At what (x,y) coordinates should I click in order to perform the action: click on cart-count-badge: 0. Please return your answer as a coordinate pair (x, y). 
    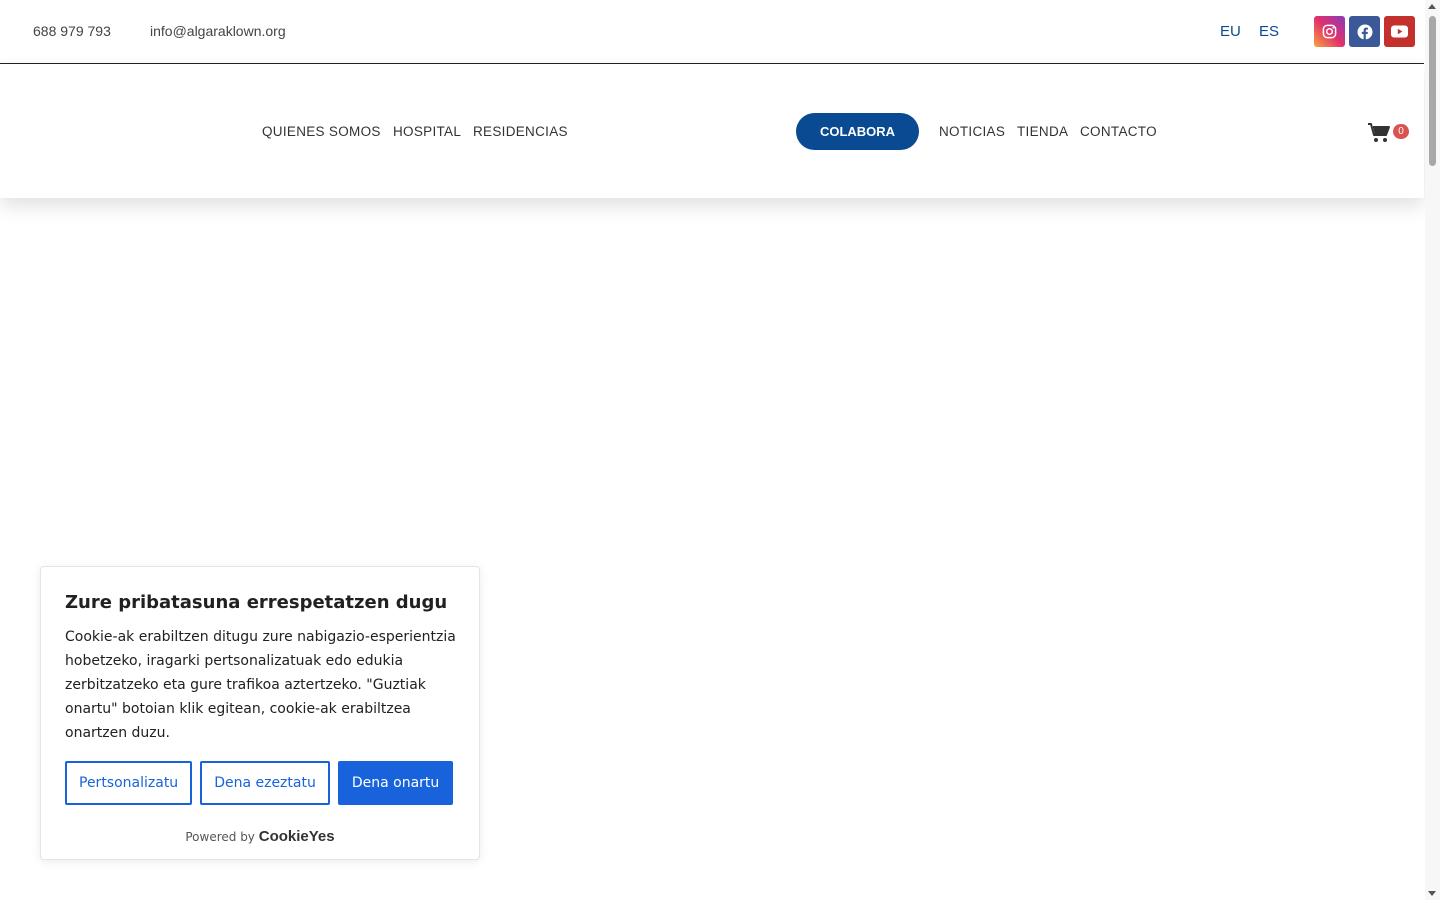
    Looking at the image, I should click on (1401, 131).